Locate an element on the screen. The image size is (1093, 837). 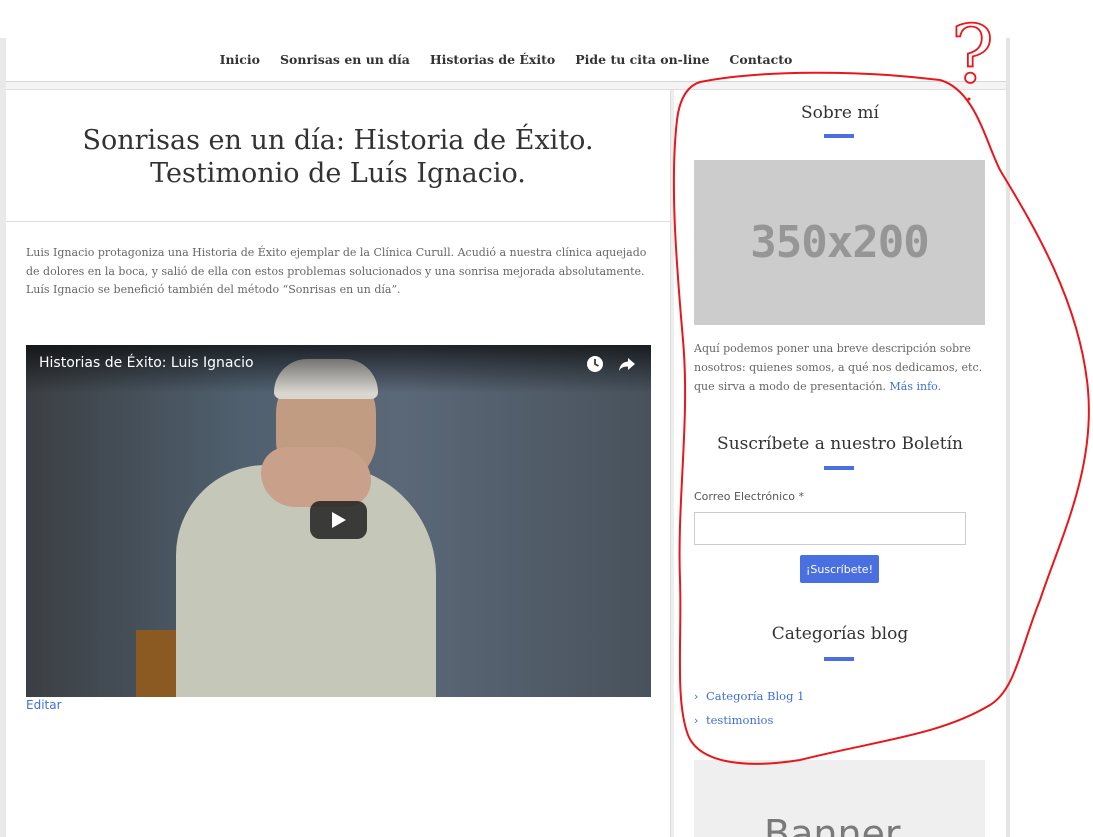
clock-icon is located at coordinates (595, 366).